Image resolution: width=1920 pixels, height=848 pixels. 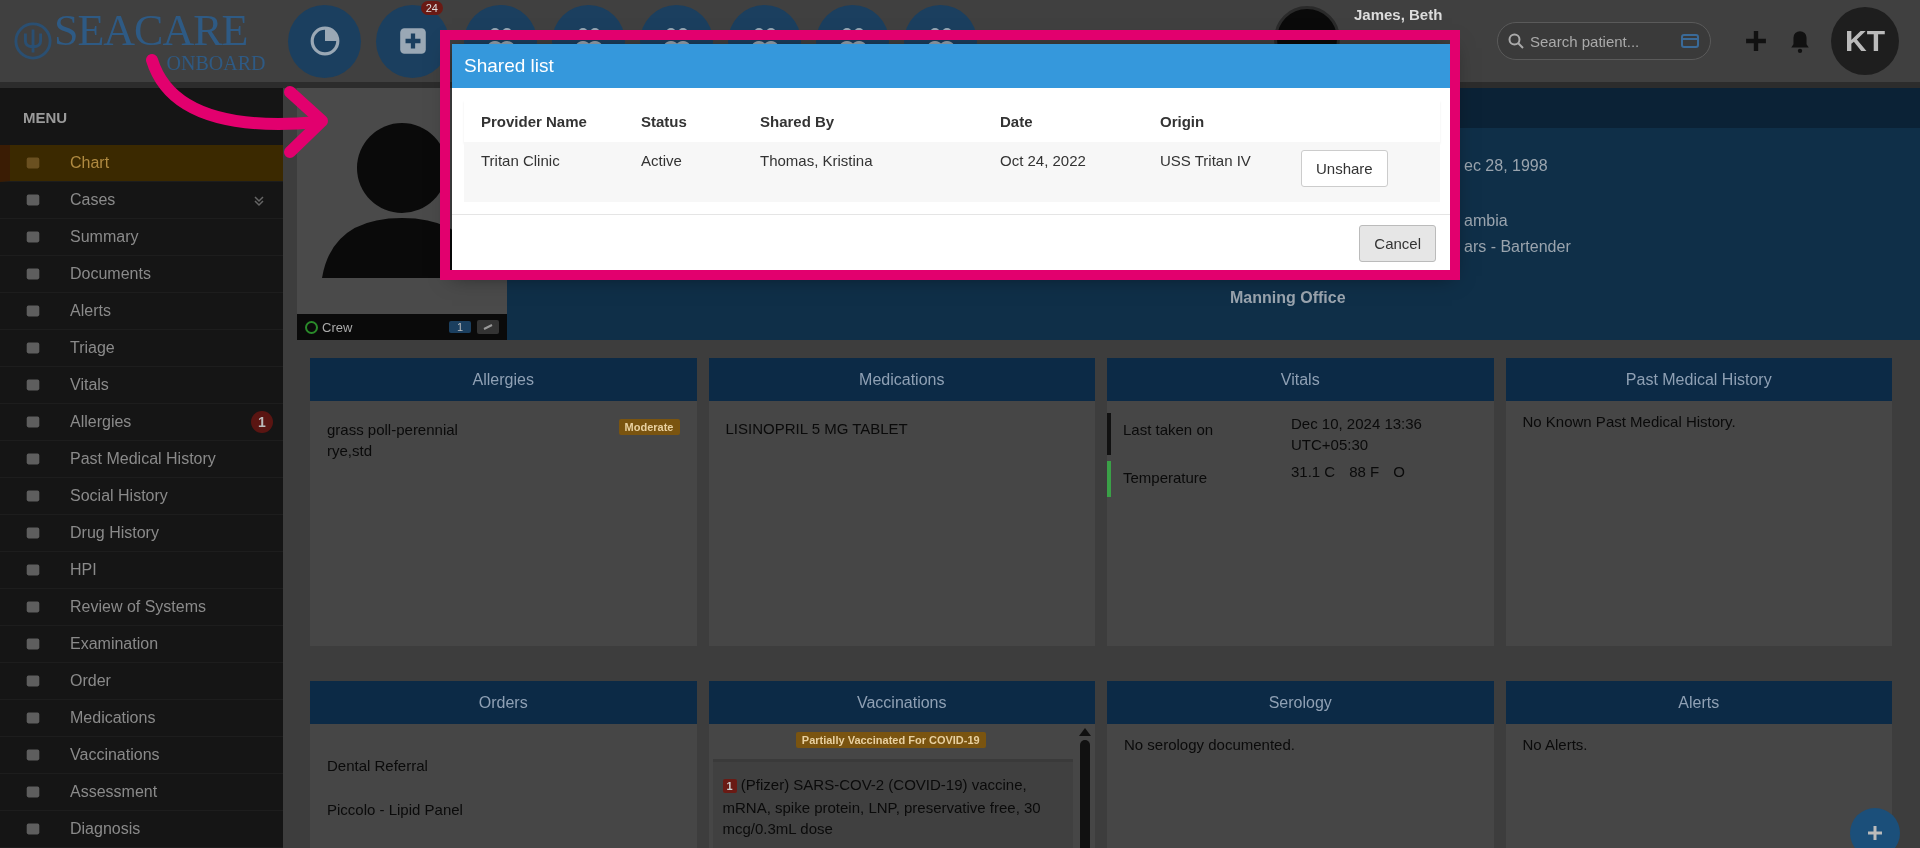 I want to click on table-cell-text: USS Tritan IV, so click(x=1205, y=160).